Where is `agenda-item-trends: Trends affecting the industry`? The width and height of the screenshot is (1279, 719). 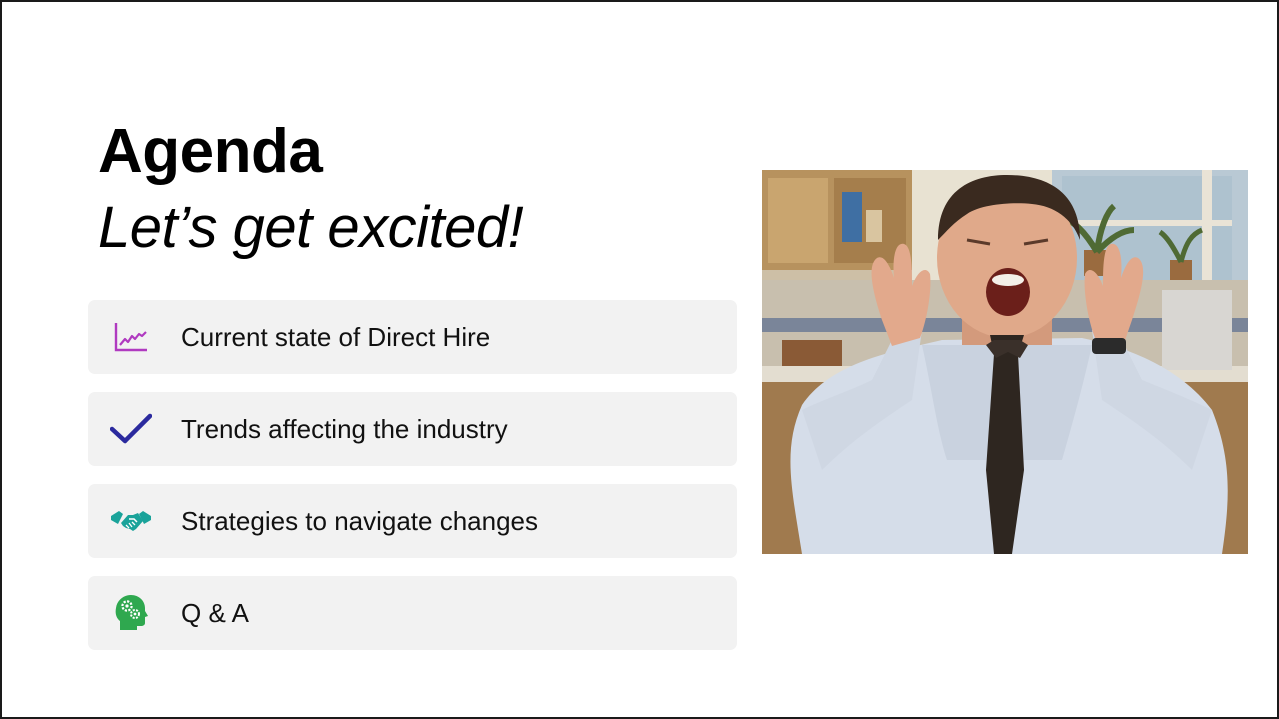
agenda-item-trends: Trends affecting the industry is located at coordinates (412, 429).